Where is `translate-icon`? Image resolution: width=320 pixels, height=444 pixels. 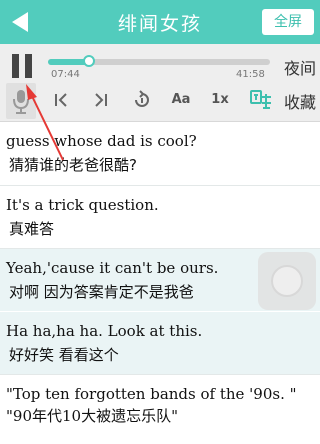 translate-icon is located at coordinates (260, 99).